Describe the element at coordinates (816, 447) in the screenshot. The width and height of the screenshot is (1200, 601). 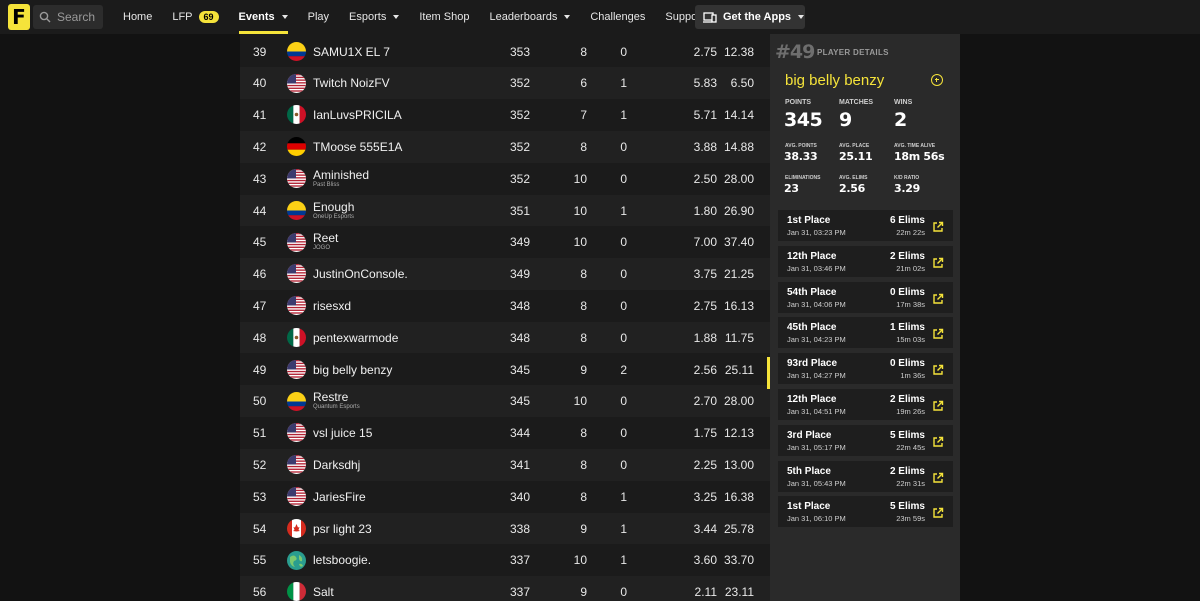
I see `match-date: Jan 31, 05:17 PM` at that location.